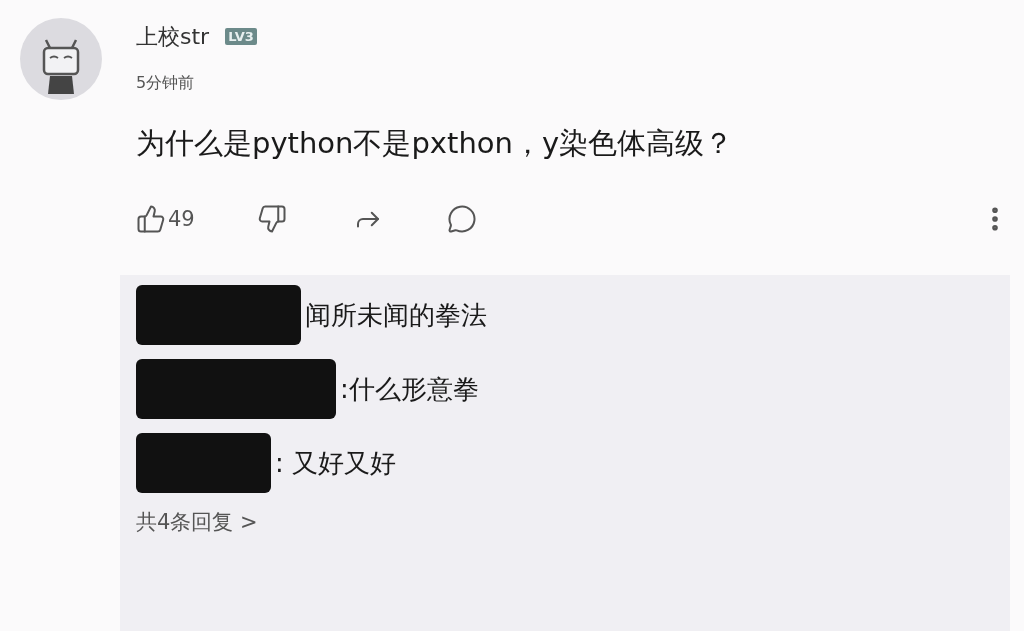  What do you see at coordinates (173, 36) in the screenshot?
I see `username: 上校str` at bounding box center [173, 36].